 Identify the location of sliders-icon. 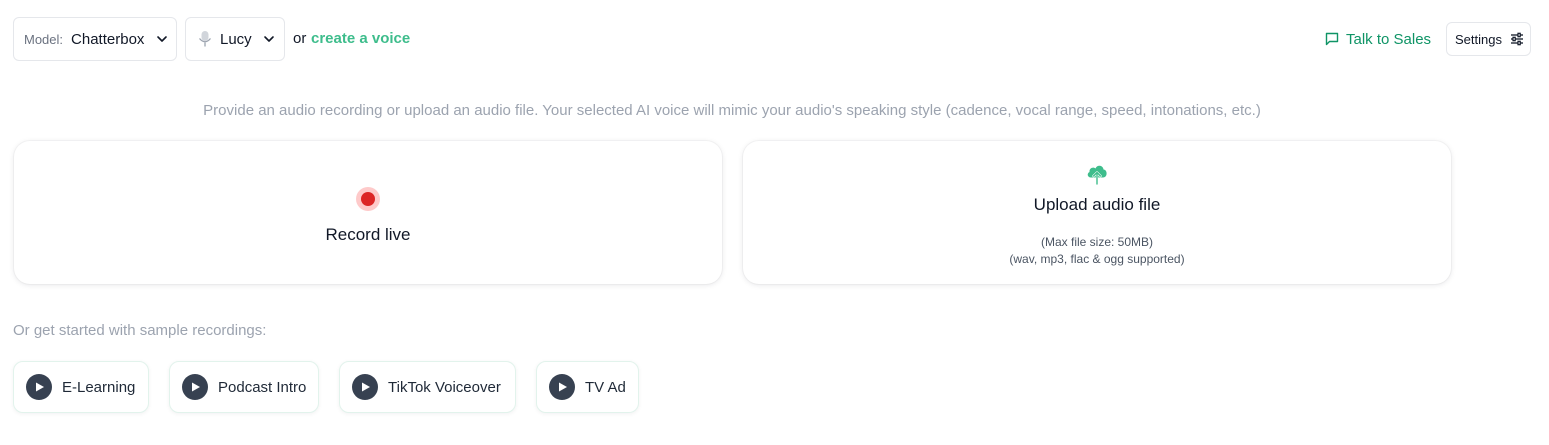
(1516, 39).